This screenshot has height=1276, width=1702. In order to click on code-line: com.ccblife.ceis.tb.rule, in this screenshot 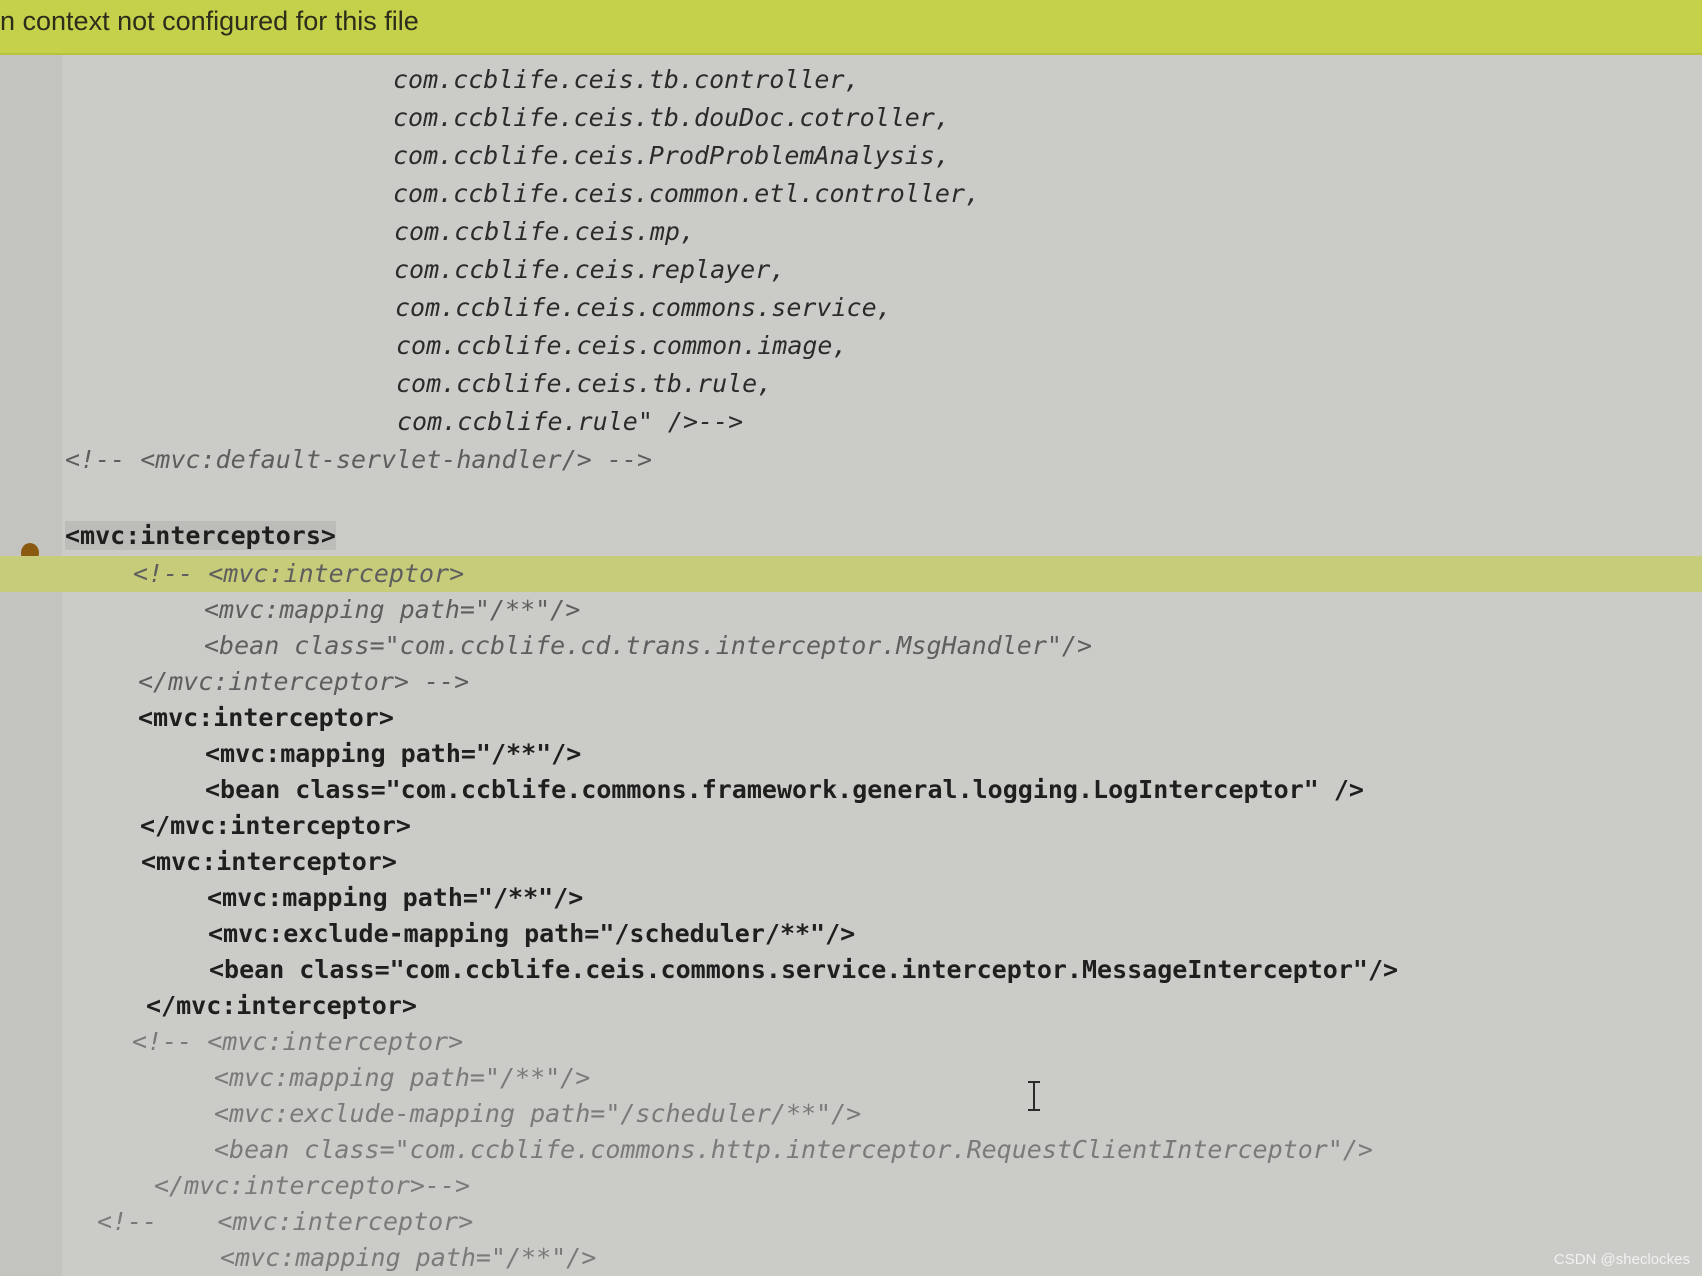, I will do `click(584, 383)`.